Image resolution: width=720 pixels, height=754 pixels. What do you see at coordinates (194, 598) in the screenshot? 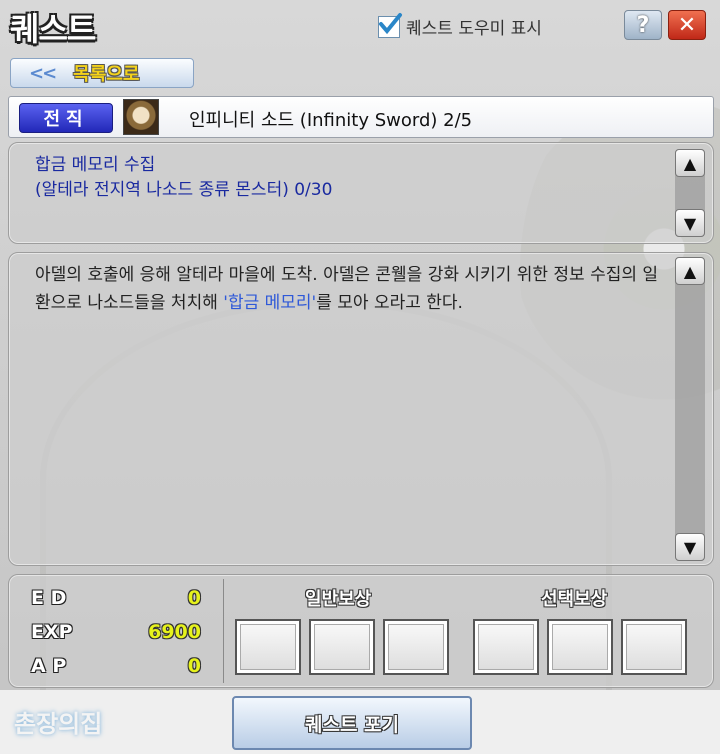
I see `ed-value: 0` at bounding box center [194, 598].